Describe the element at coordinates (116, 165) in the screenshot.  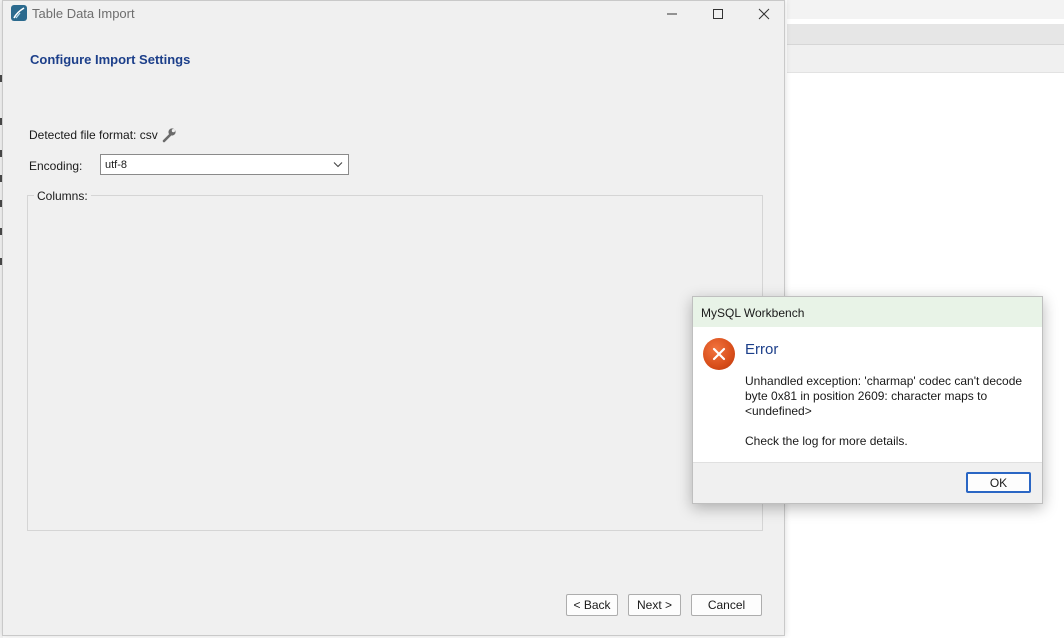
I see `encoding-value: utf-8` at that location.